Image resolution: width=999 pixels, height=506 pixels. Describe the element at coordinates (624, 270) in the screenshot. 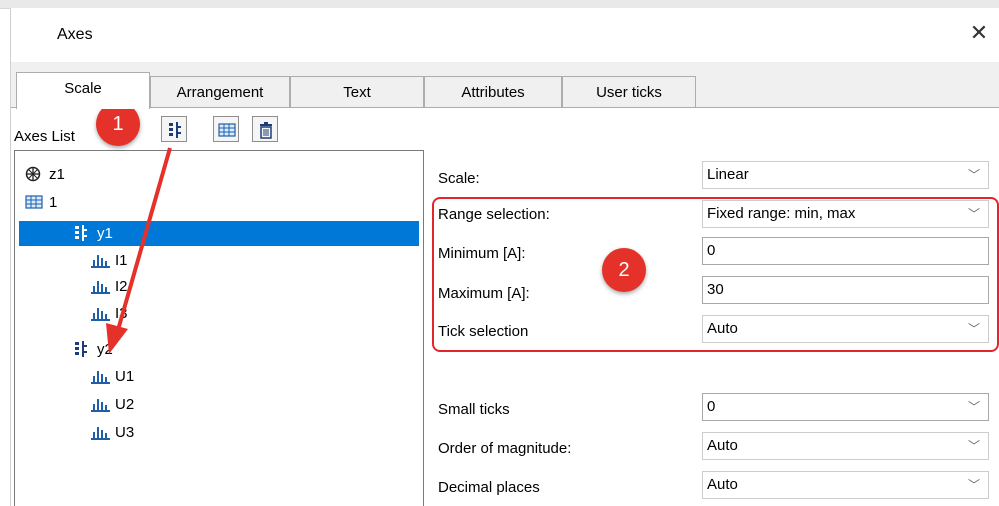

I see `step-badge-2: 2` at that location.